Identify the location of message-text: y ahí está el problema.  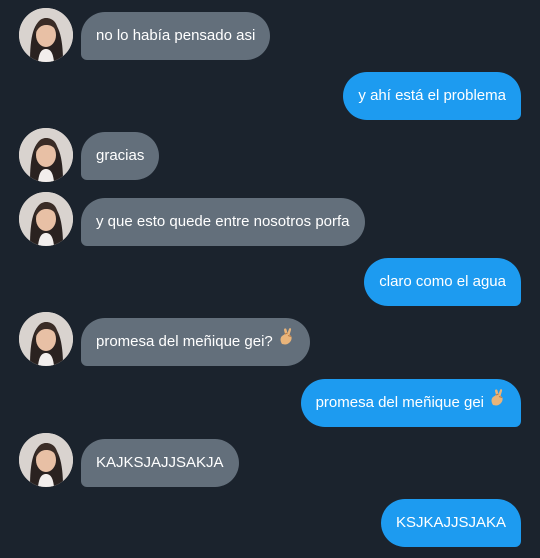
(432, 95).